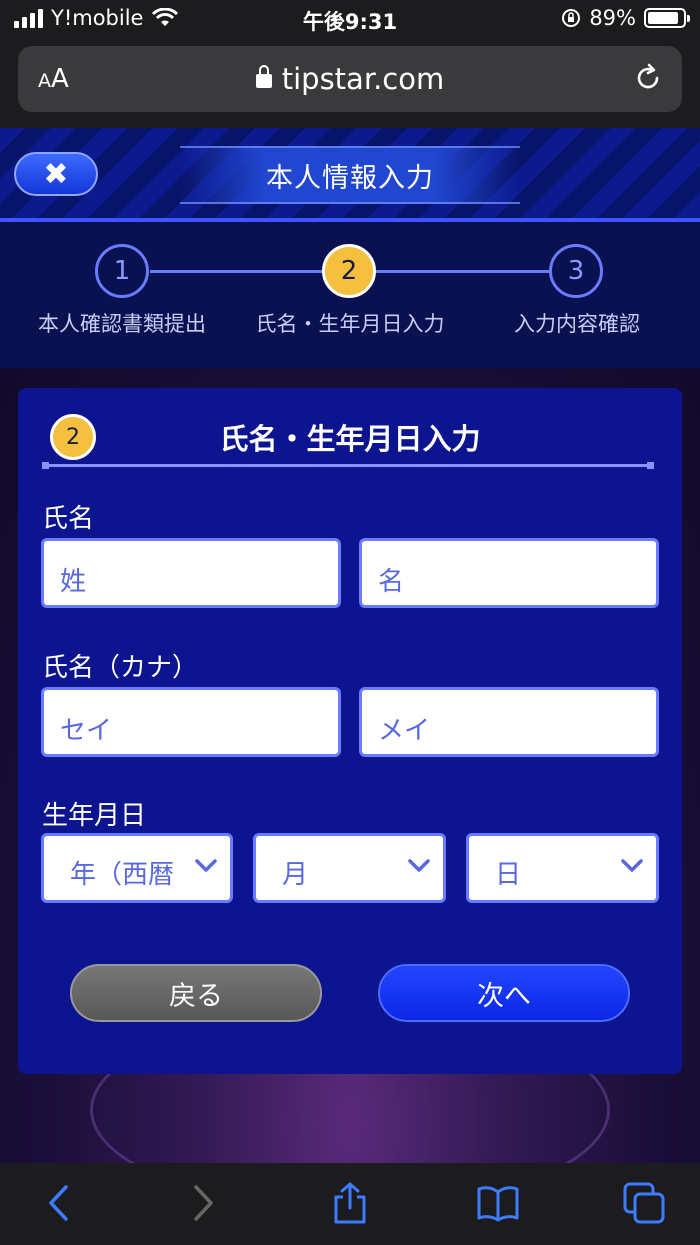  What do you see at coordinates (263, 76) in the screenshot?
I see `lock-icon` at bounding box center [263, 76].